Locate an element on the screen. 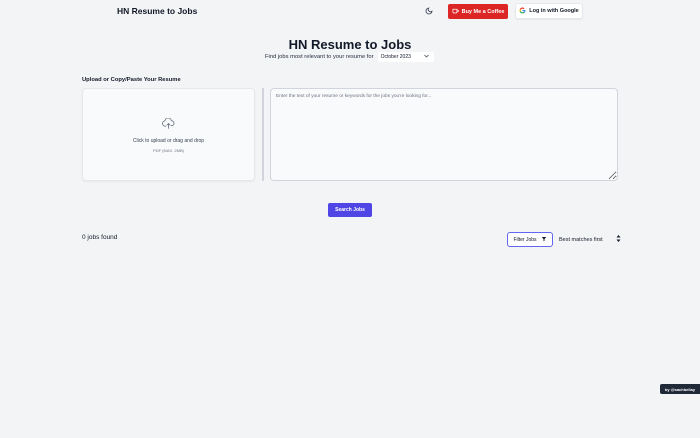  month-select: October 2023 is located at coordinates (405, 57).